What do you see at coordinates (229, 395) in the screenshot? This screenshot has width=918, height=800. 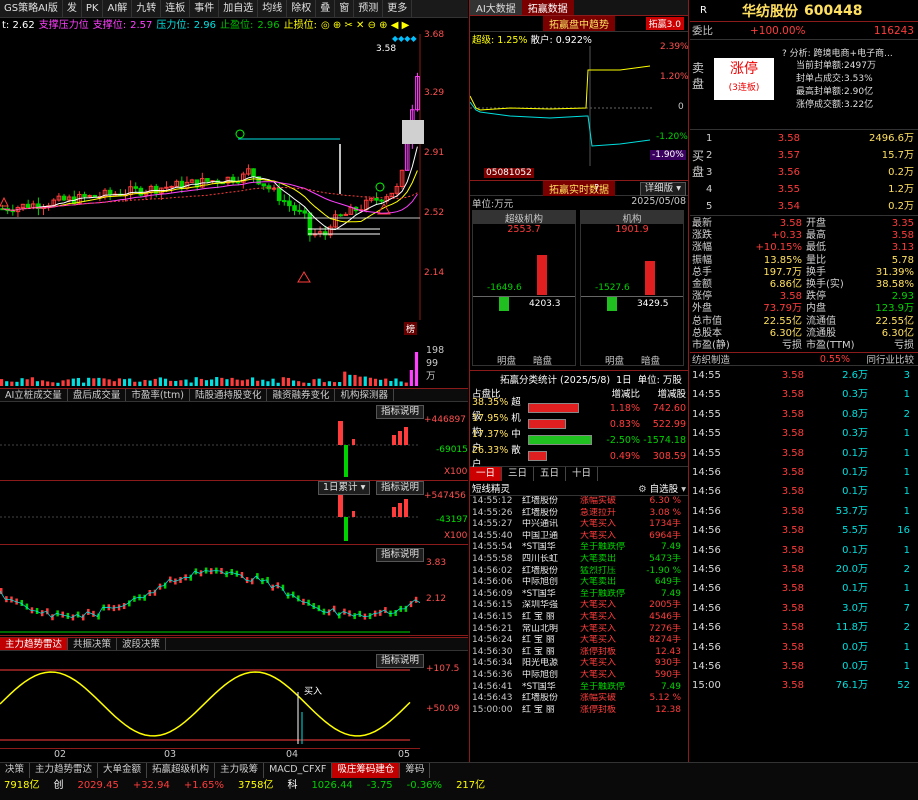 I see `indicator-tab: 陆股通持股变化` at bounding box center [229, 395].